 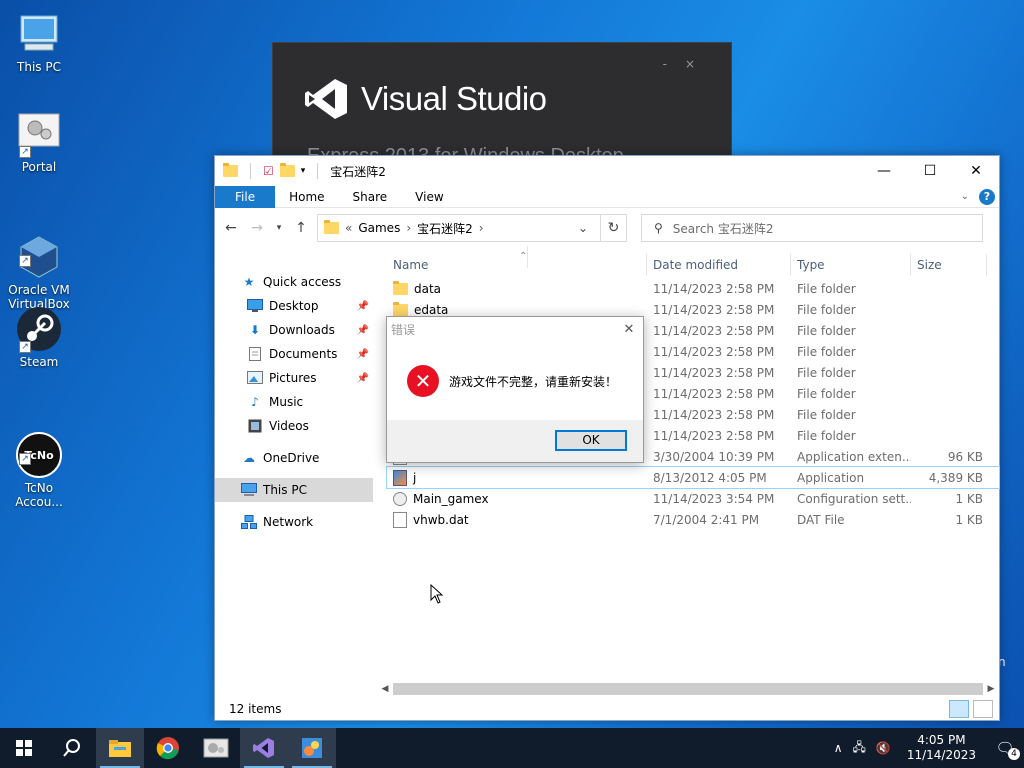 I want to click on nav-desktop: Desktop 📌, so click(x=294, y=306).